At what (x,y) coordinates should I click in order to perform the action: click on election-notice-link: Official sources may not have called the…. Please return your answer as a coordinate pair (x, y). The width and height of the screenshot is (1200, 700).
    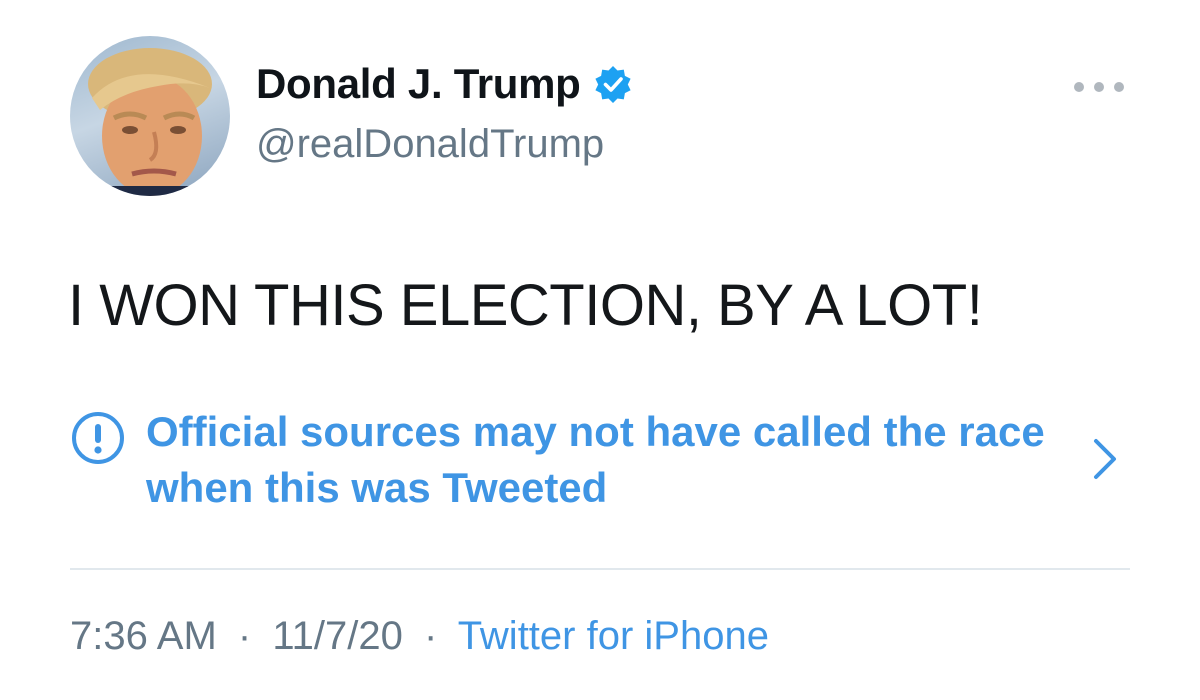
    Looking at the image, I should click on (600, 459).